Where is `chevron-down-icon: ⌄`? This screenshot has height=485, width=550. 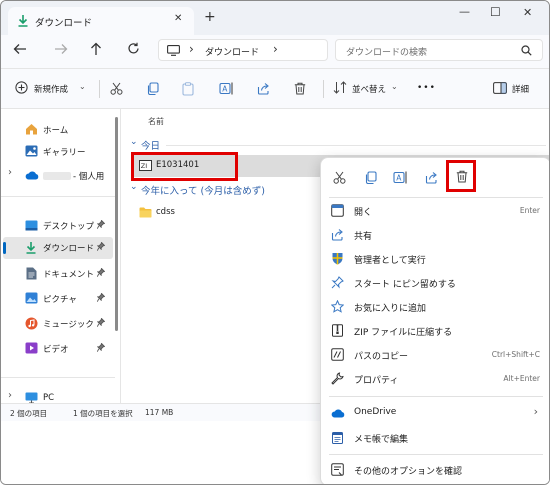
chevron-down-icon: ⌄ is located at coordinates (394, 86).